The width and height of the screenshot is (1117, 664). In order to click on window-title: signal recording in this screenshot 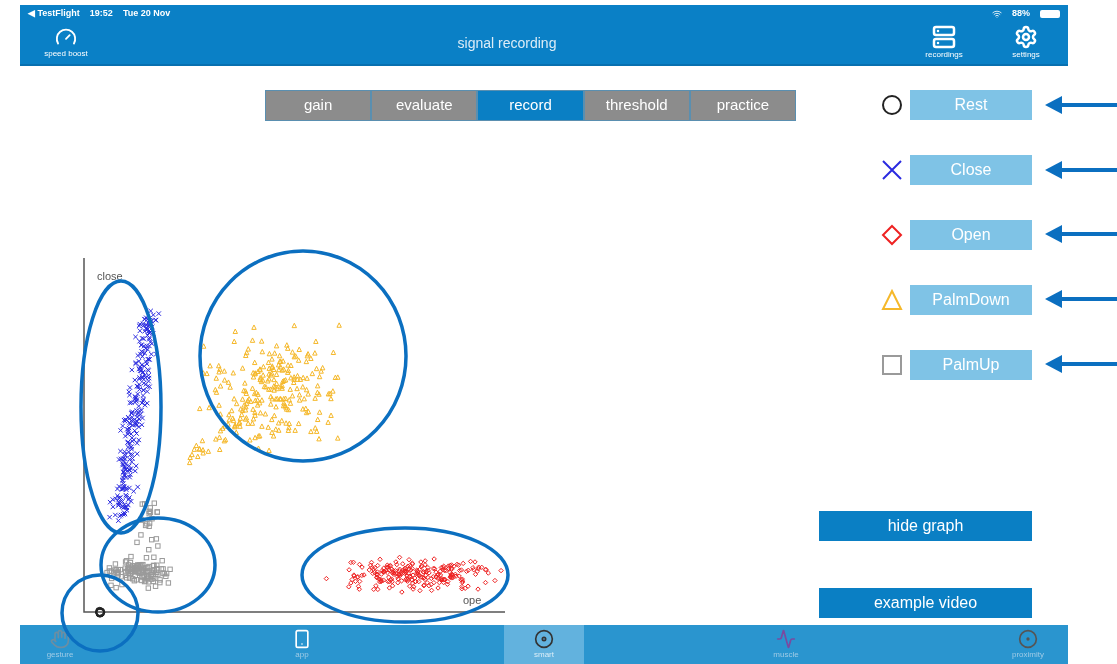, I will do `click(507, 43)`.